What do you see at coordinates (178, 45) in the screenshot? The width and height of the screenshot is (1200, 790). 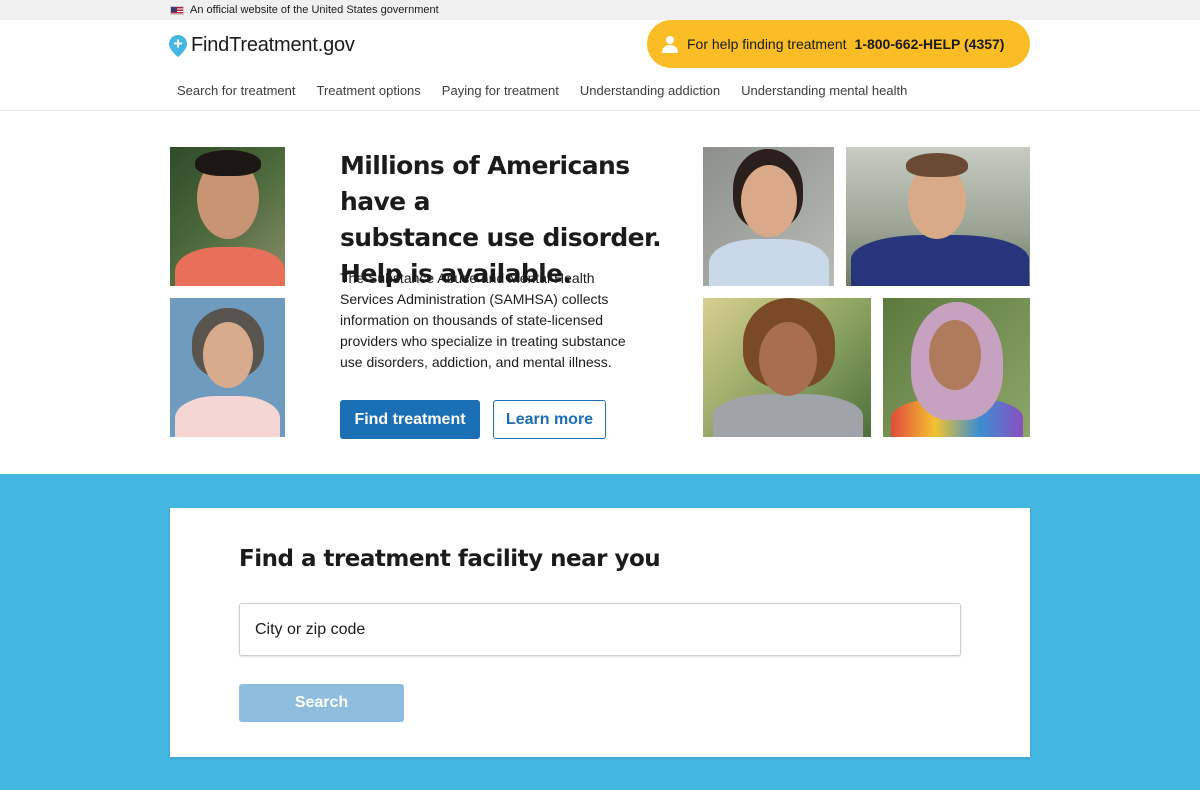 I see `map-pin-plus-icon` at bounding box center [178, 45].